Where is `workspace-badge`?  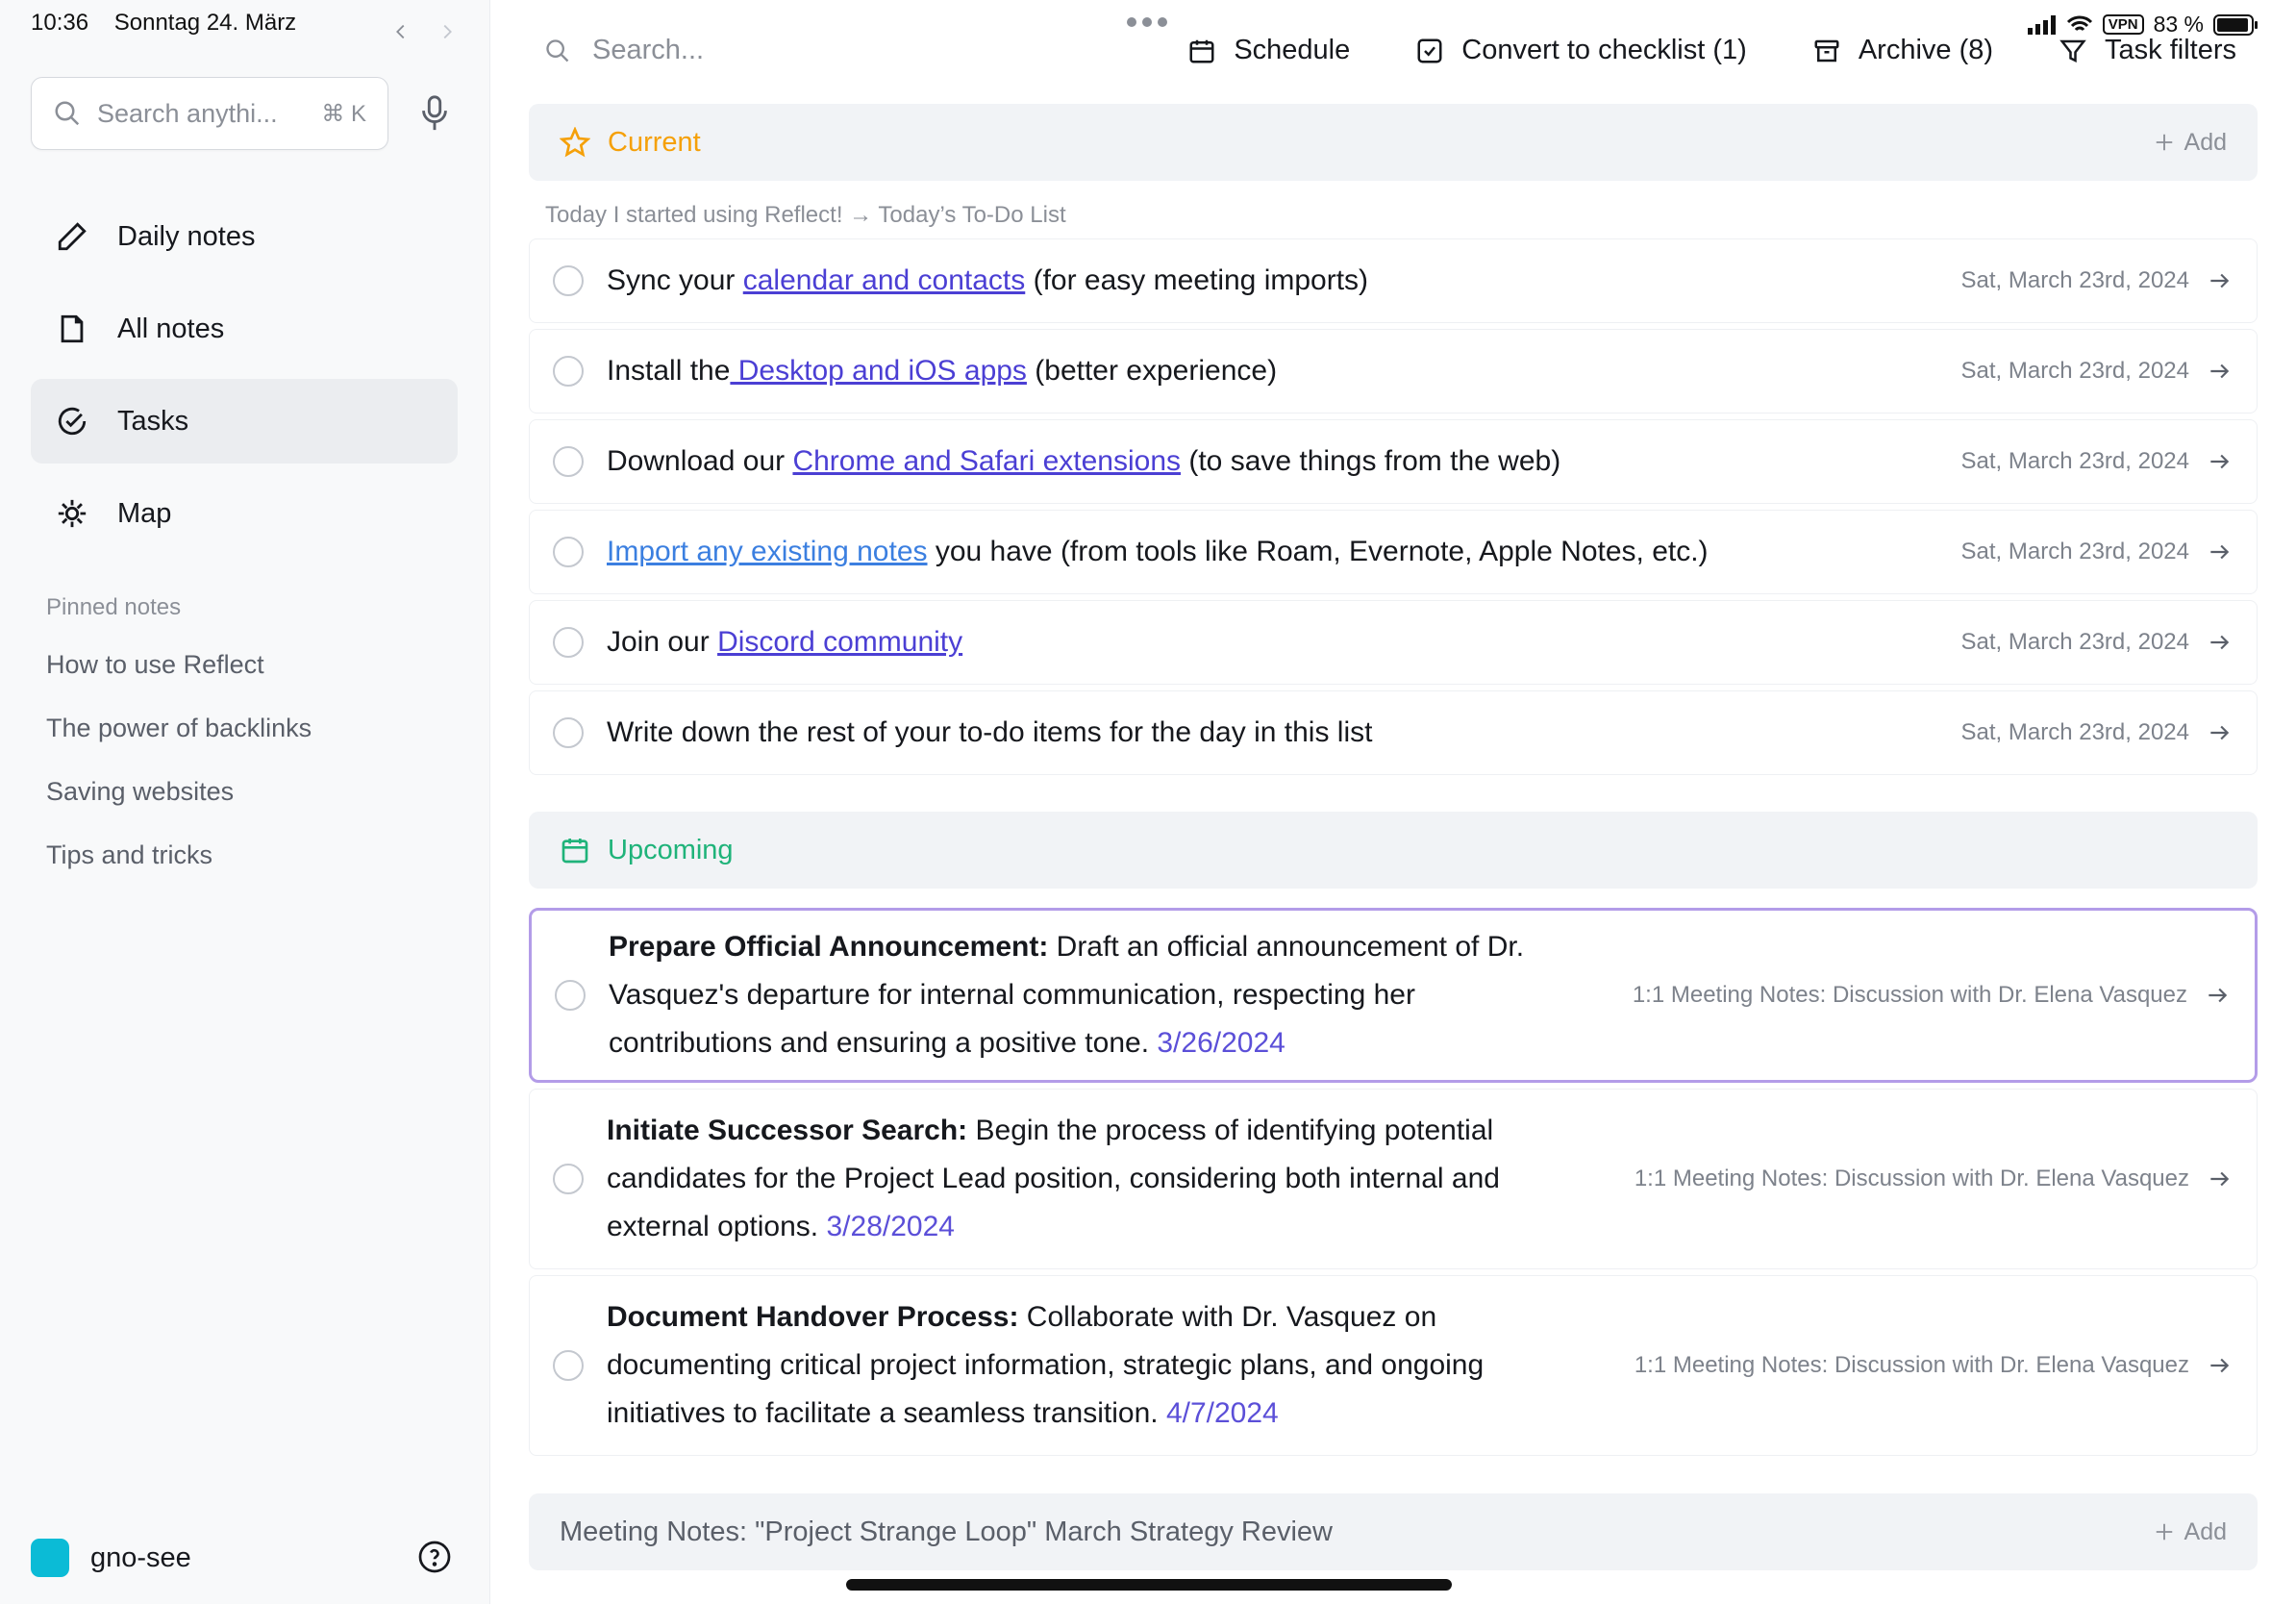
workspace-badge is located at coordinates (50, 1558).